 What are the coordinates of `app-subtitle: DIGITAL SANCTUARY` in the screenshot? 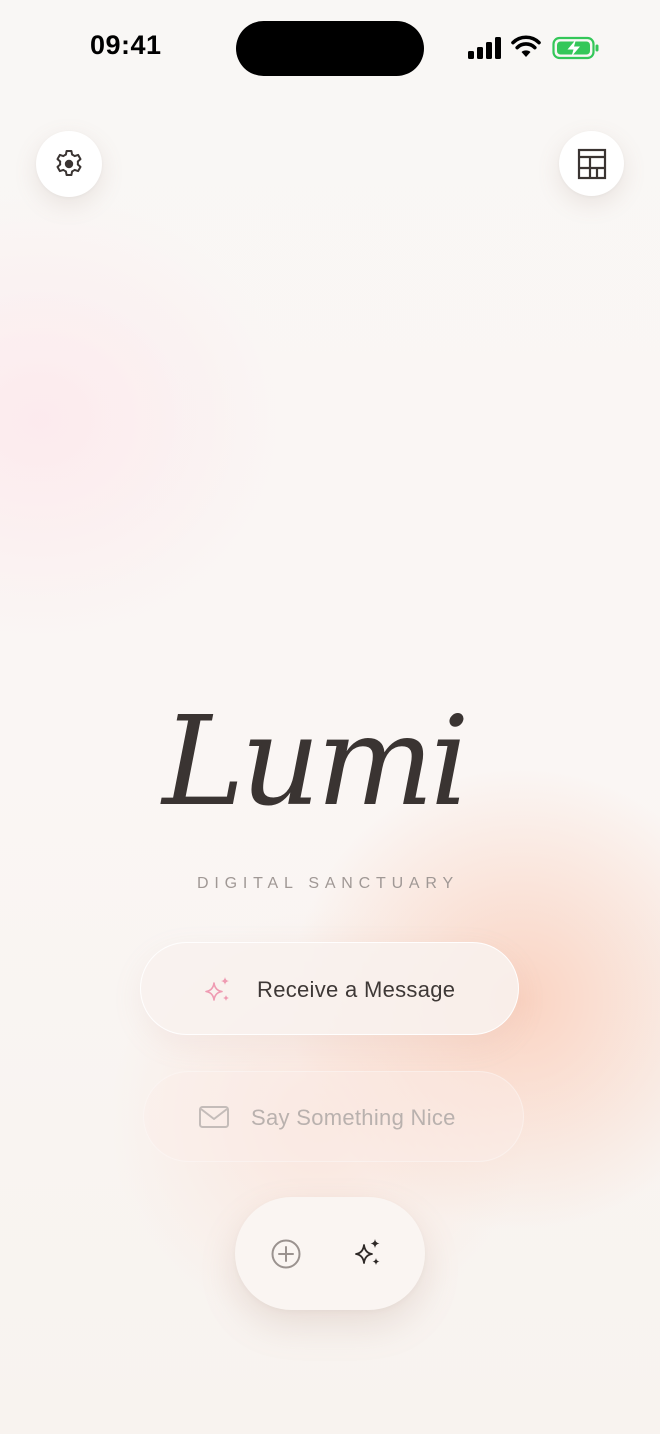 It's located at (328, 883).